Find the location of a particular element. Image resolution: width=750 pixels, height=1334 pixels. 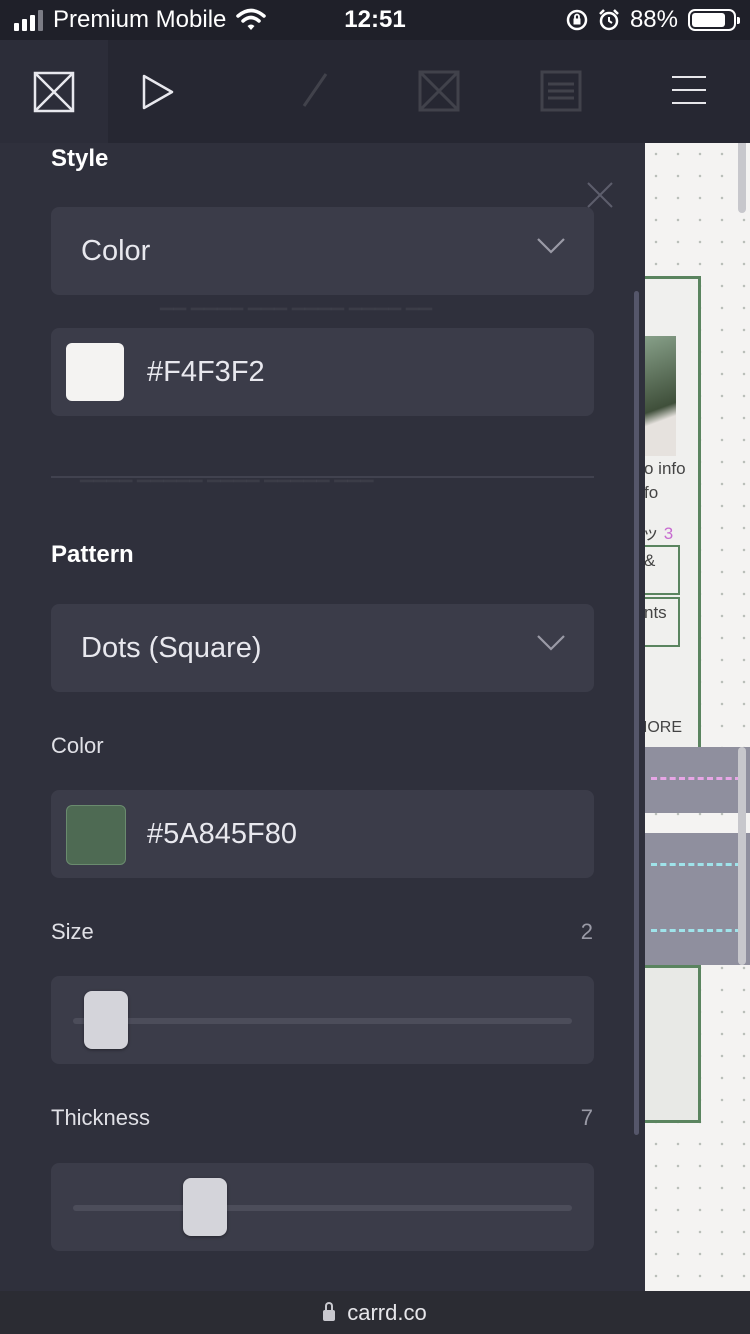

thickness-value: 7 is located at coordinates (586, 1117).